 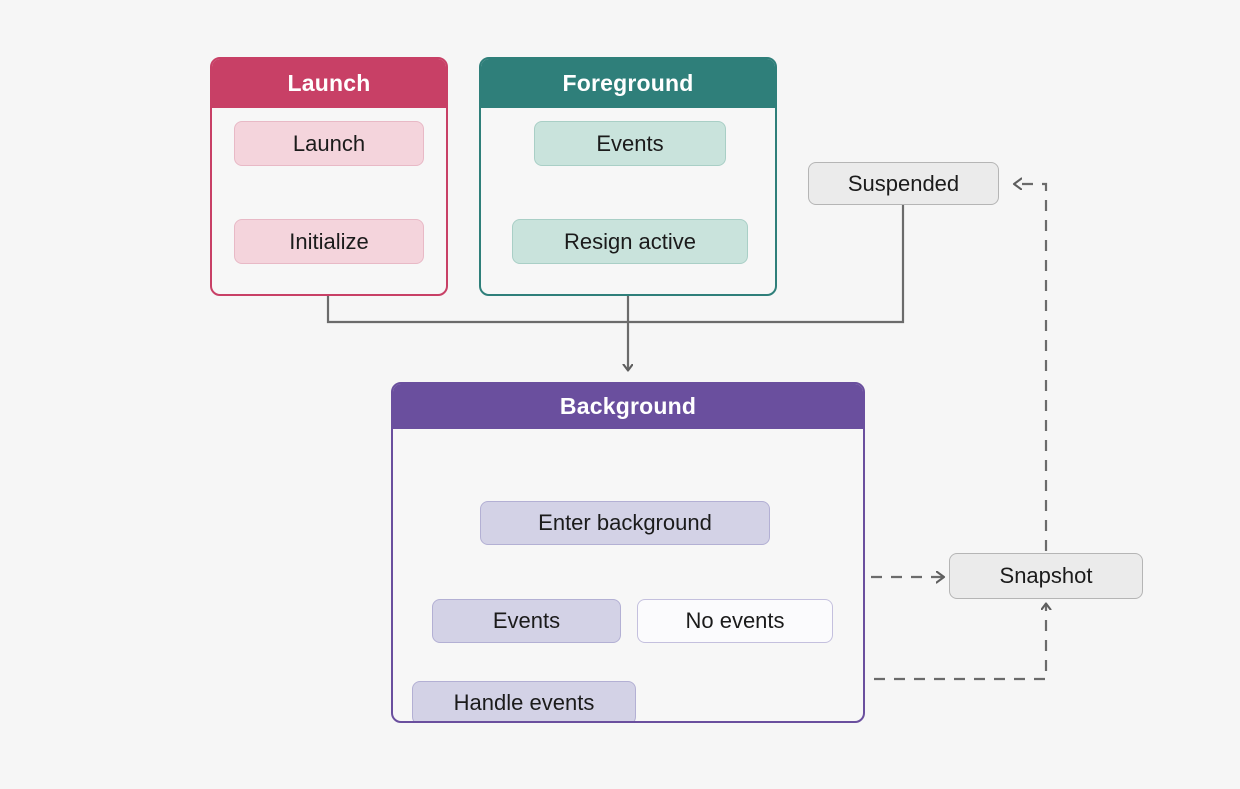 I want to click on node-launch-label: Launch, so click(x=329, y=143).